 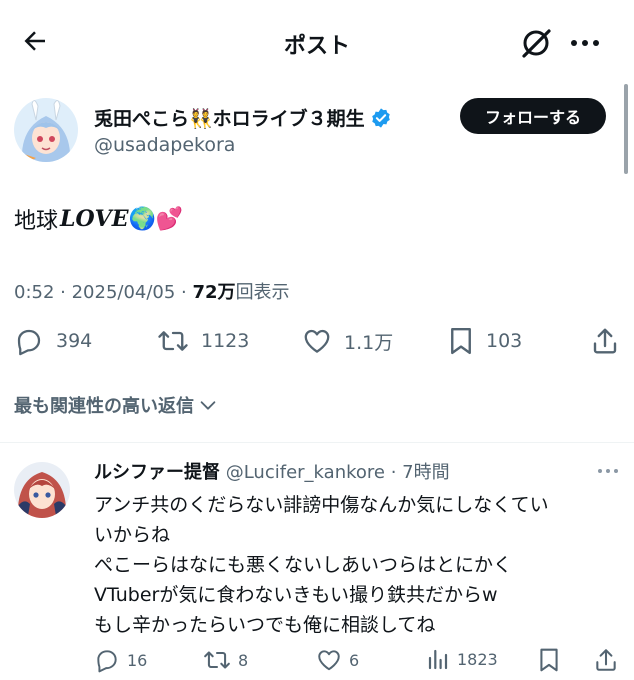 I want to click on scrollbar, so click(x=626, y=129).